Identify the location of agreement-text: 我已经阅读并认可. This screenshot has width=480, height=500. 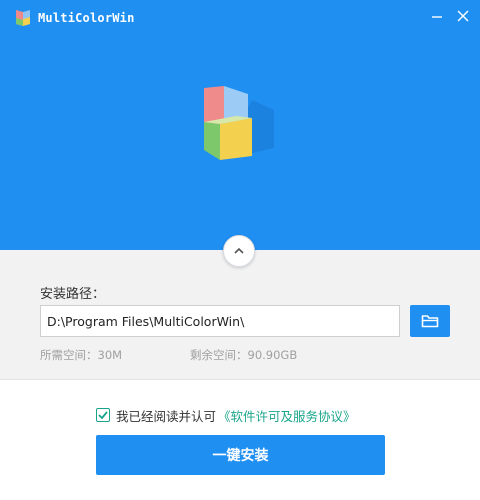
(166, 416).